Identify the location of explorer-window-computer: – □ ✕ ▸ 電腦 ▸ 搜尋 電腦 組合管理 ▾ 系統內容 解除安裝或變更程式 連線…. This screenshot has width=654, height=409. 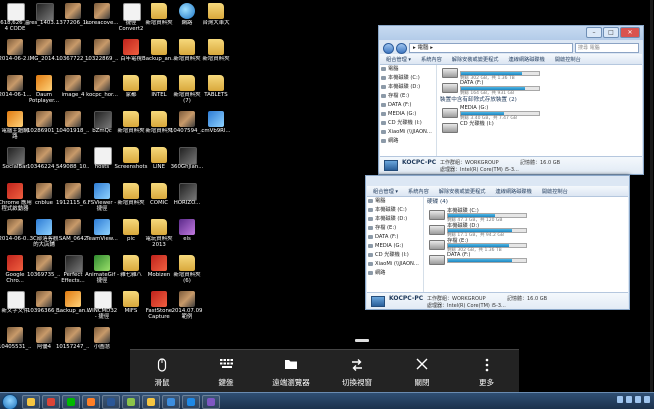
(511, 100).